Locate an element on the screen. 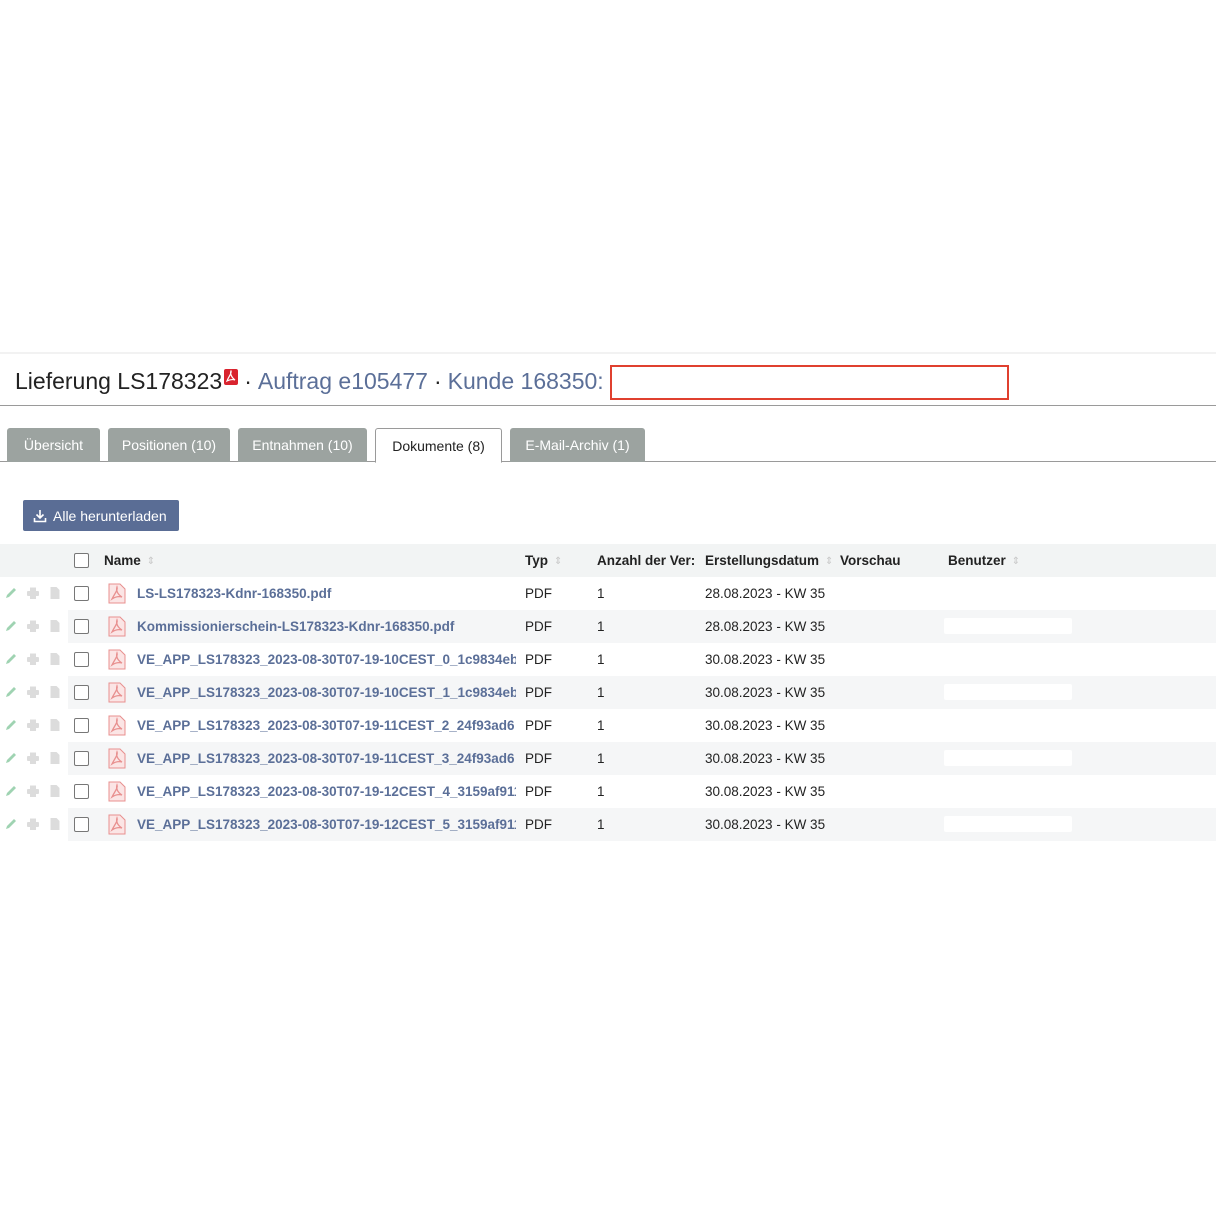 The image size is (1216, 1216). column-created: Erstellungsdatum ⇕ is located at coordinates (770, 560).